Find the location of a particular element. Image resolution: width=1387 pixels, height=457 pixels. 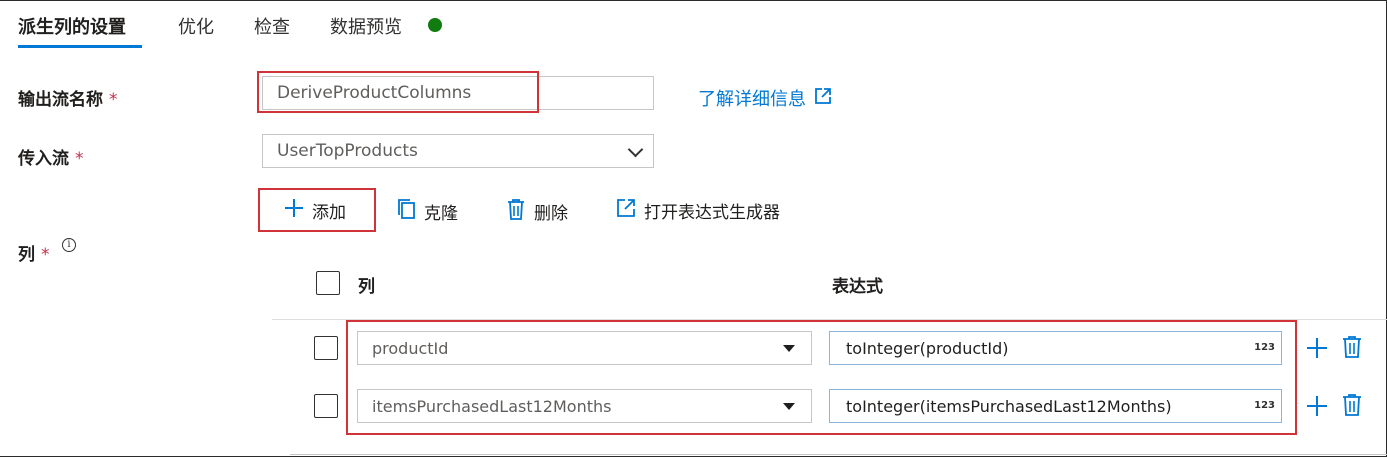

incoming-stream-label: 传入流 * is located at coordinates (51, 156).